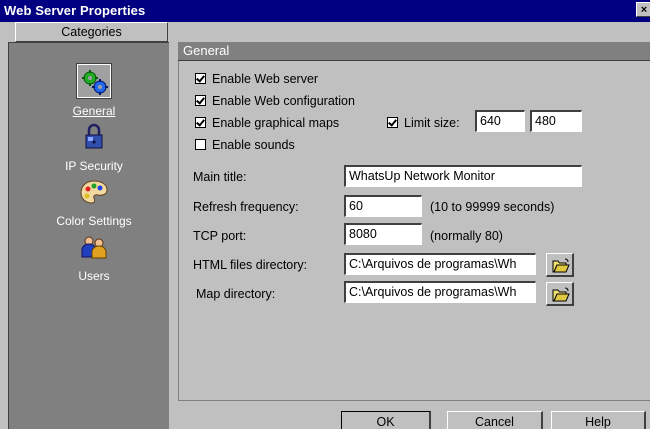 This screenshot has height=429, width=650. What do you see at coordinates (94, 247) in the screenshot?
I see `users-icon` at bounding box center [94, 247].